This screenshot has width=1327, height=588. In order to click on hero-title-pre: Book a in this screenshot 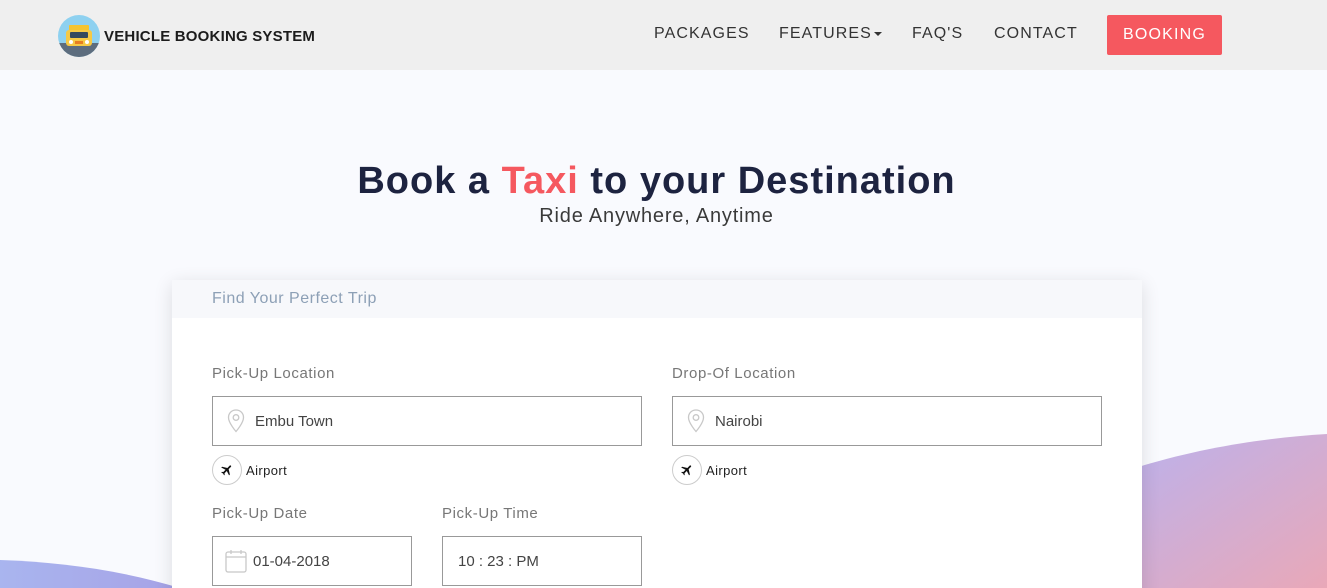, I will do `click(424, 181)`.